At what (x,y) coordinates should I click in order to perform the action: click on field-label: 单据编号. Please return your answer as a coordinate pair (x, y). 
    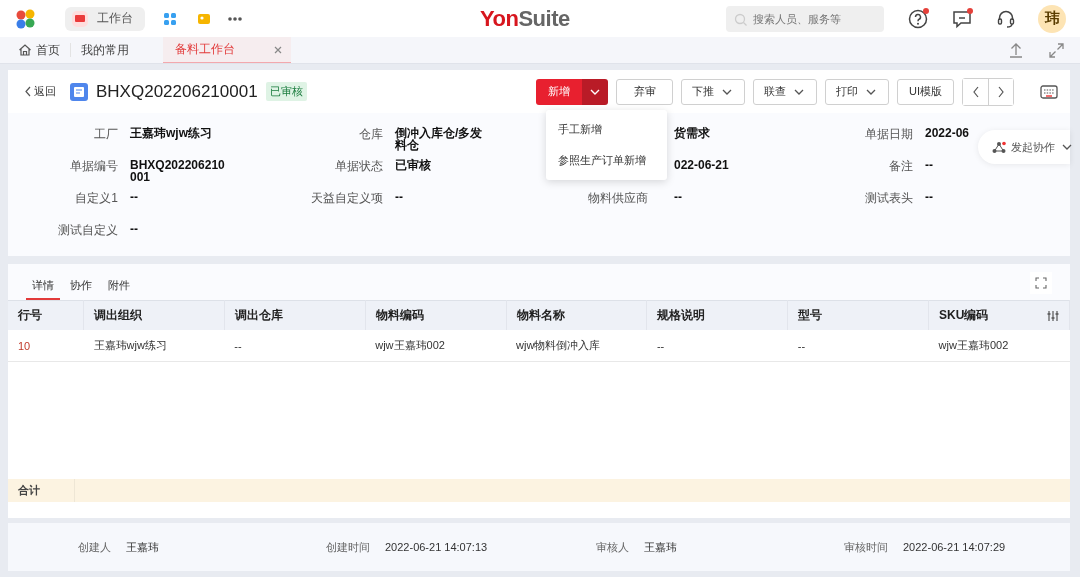
    Looking at the image, I should click on (93, 166).